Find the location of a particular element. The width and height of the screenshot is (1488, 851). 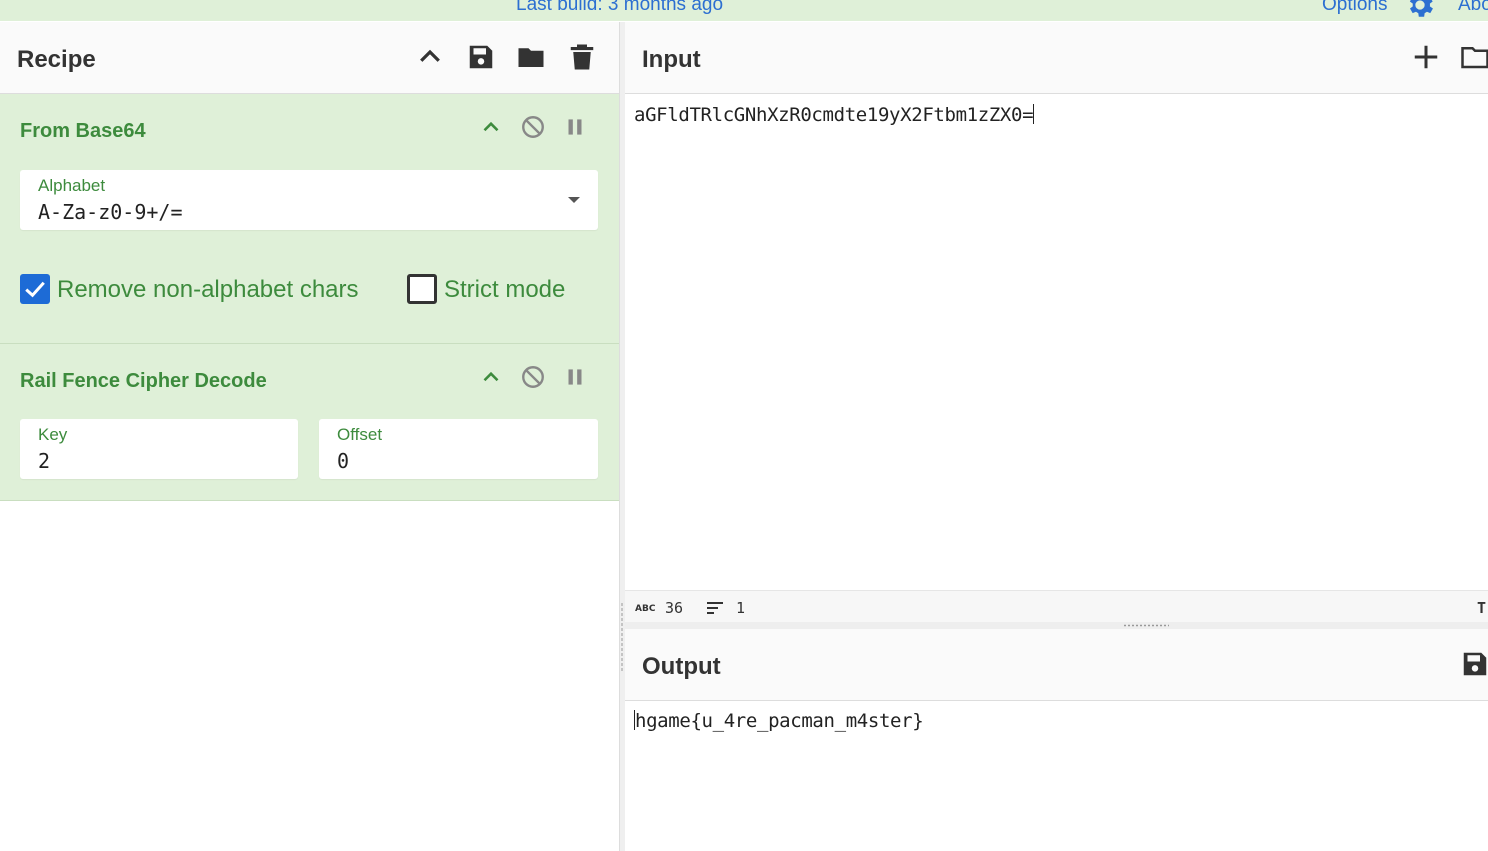

about-link: About is located at coordinates (1473, 8).